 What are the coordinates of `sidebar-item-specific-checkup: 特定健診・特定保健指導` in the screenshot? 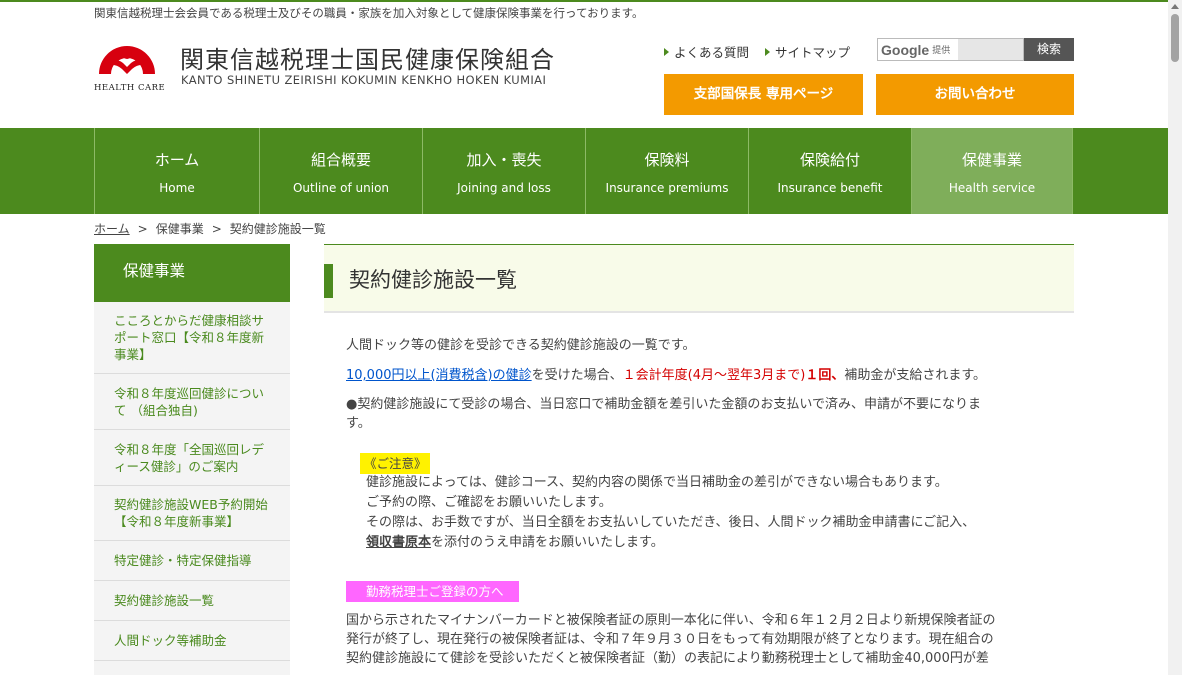 It's located at (192, 561).